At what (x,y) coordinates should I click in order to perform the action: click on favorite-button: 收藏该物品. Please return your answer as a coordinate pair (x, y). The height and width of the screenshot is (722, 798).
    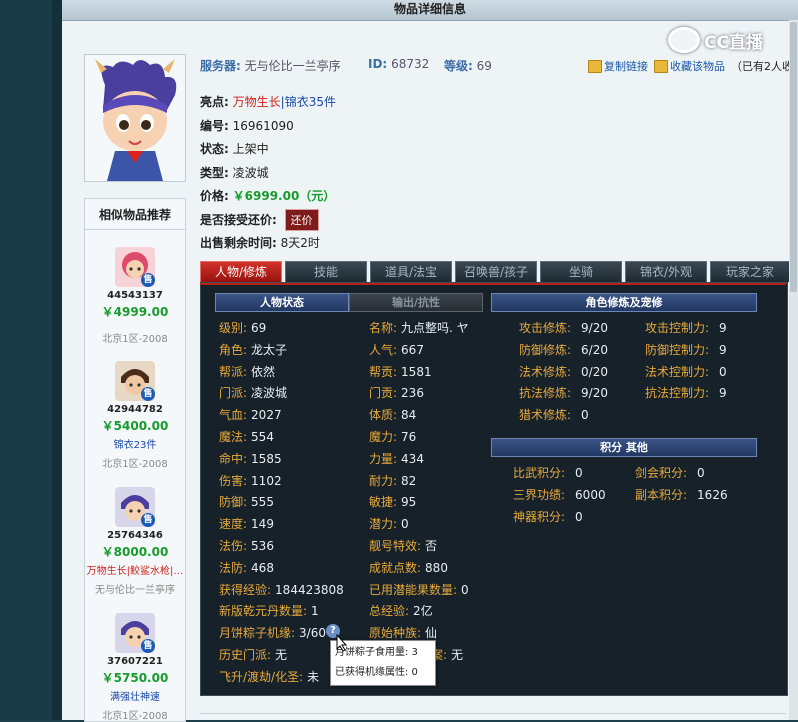
    Looking at the image, I should click on (689, 66).